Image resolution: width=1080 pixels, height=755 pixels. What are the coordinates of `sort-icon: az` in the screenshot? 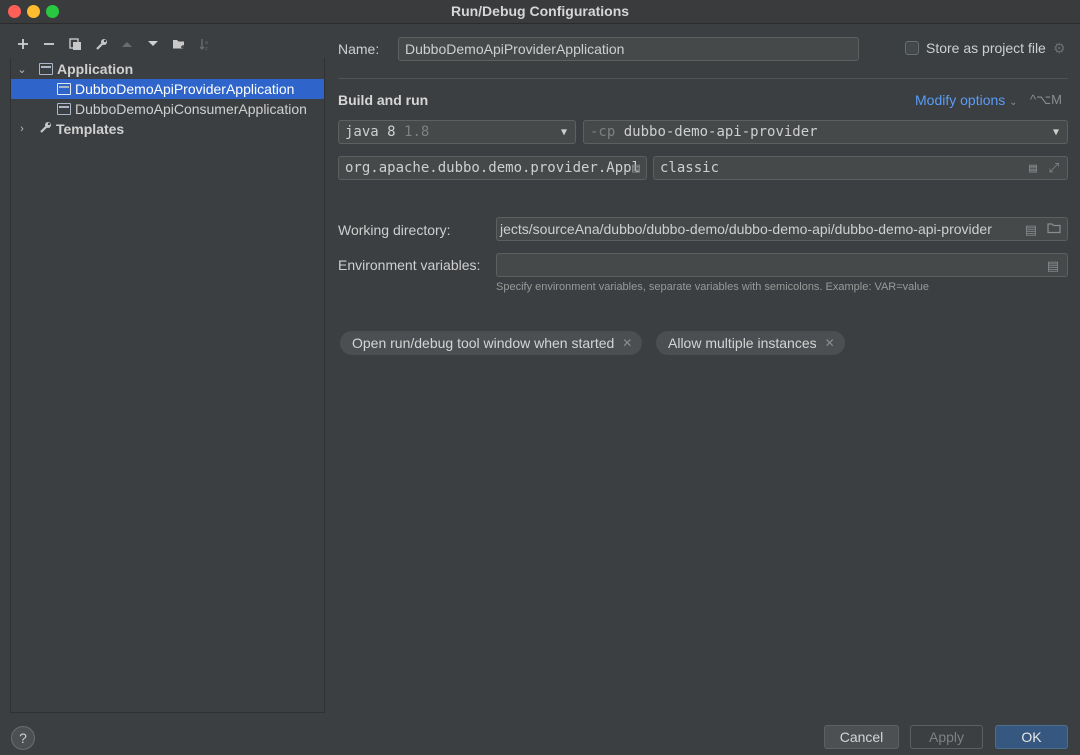 It's located at (205, 44).